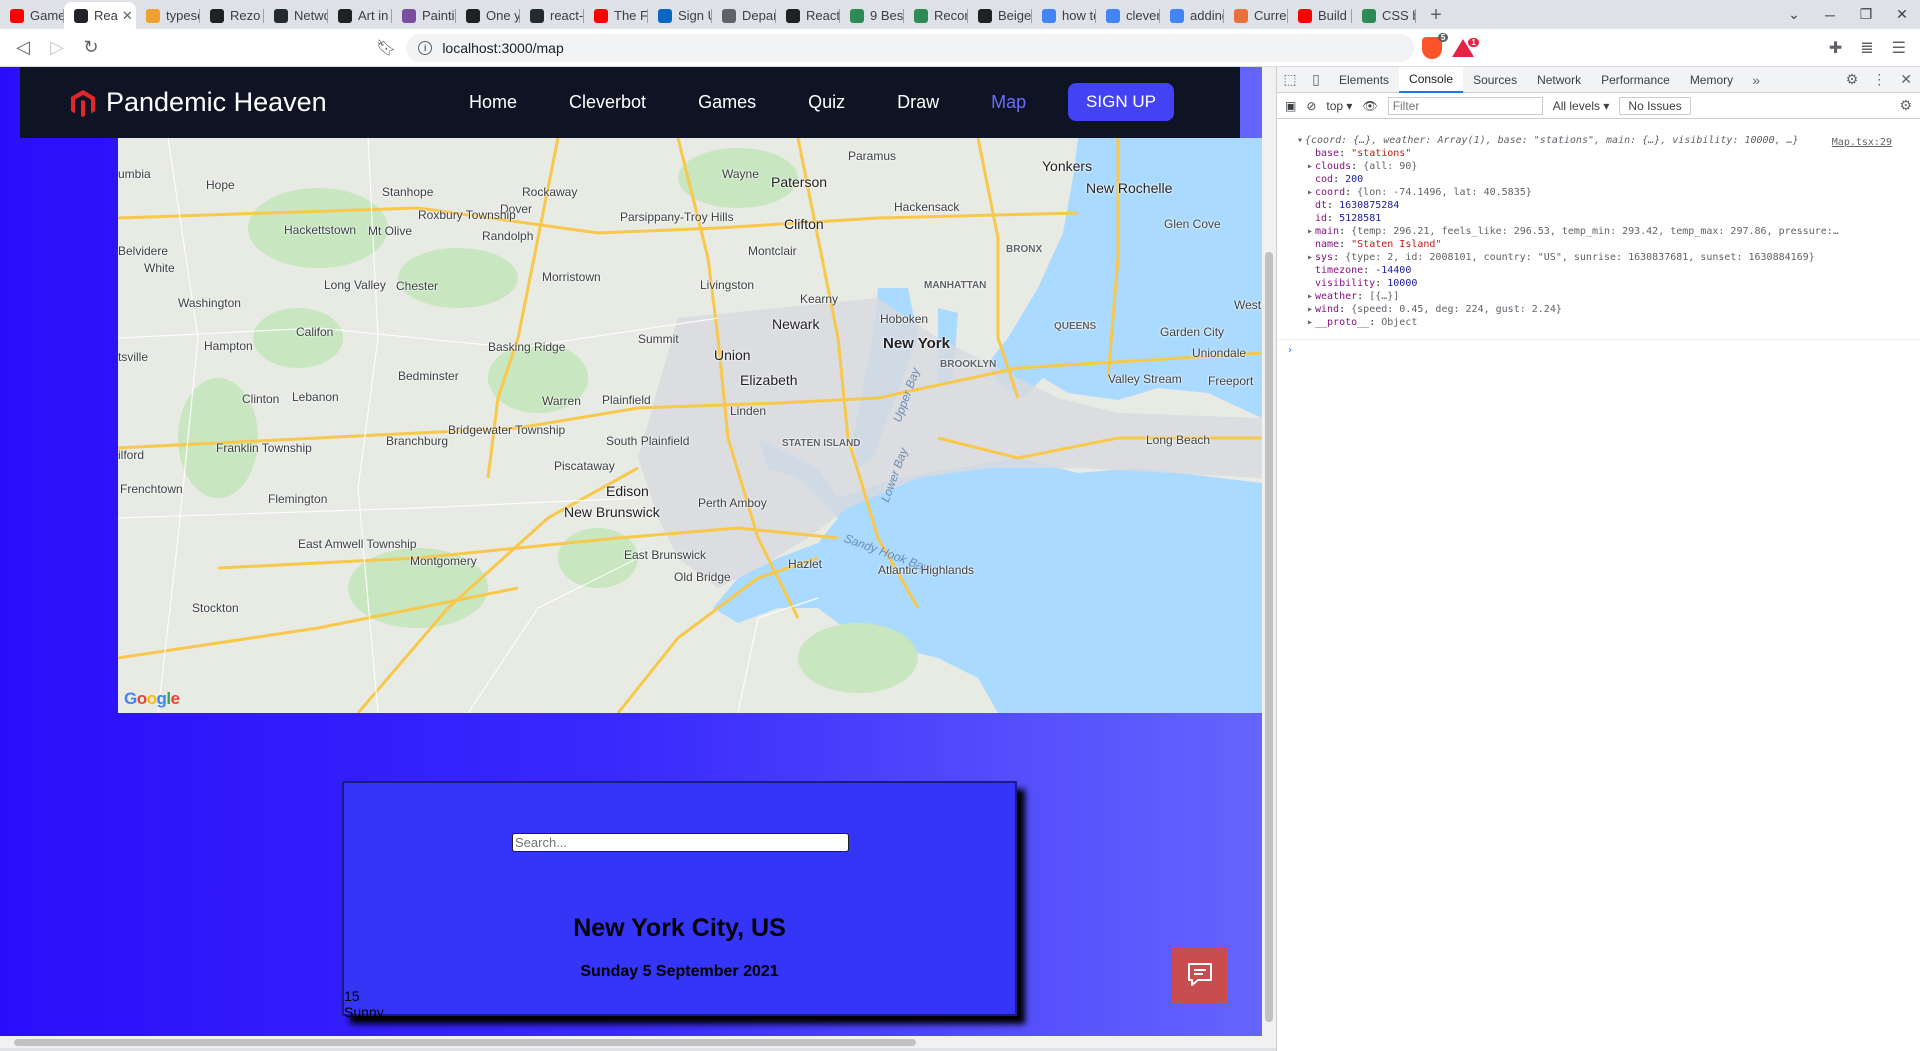 The image size is (1920, 1051). I want to click on devtools-tab-sources: Sources, so click(1495, 80).